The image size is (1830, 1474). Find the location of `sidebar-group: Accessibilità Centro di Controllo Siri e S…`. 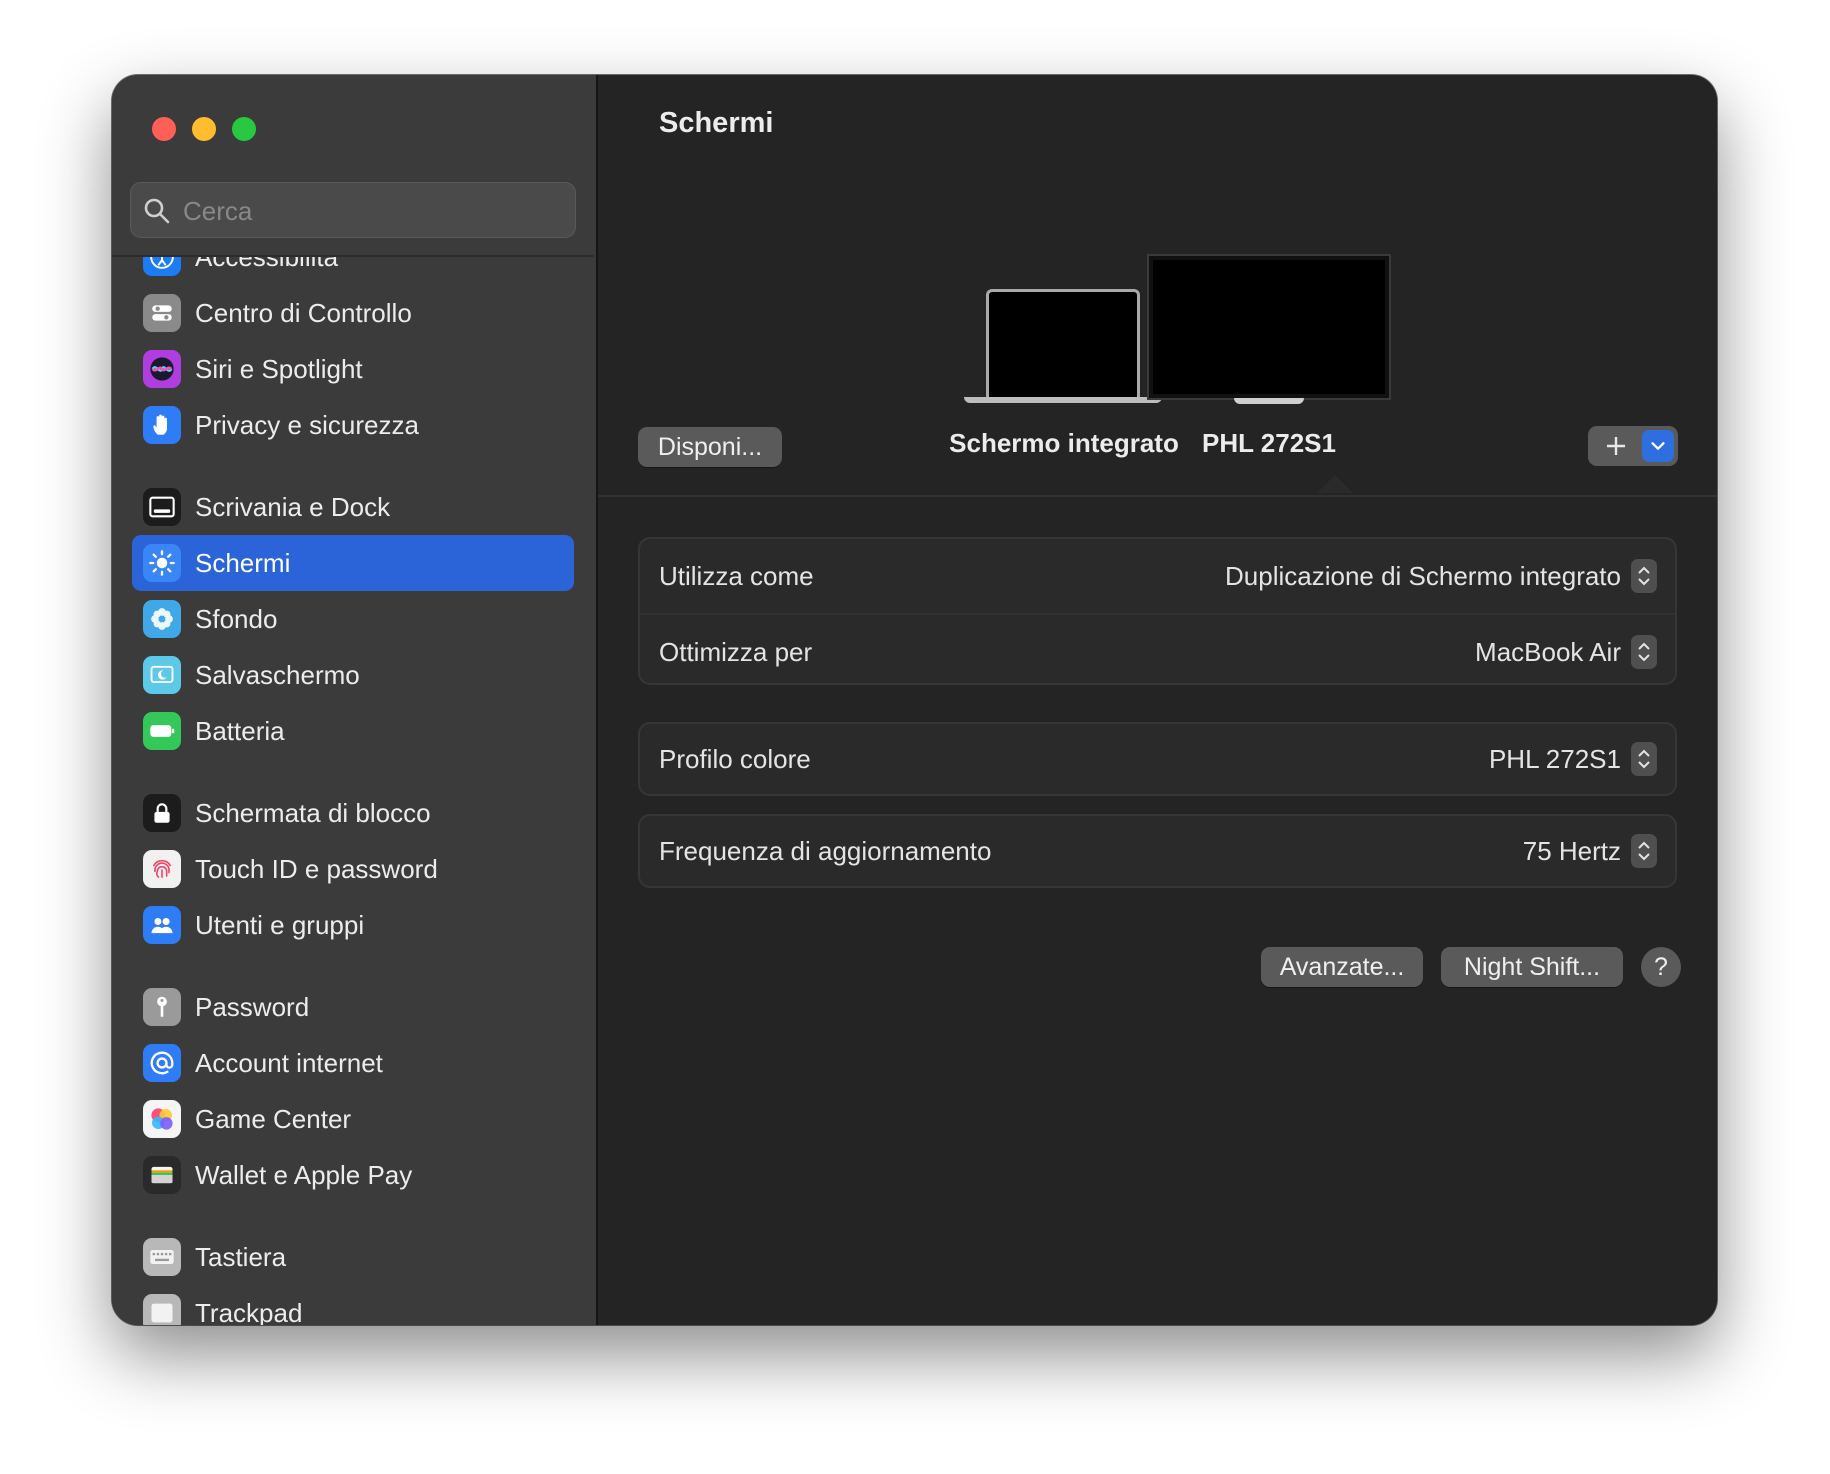

sidebar-group: Accessibilità Centro di Controllo Siri e S… is located at coordinates (353, 355).